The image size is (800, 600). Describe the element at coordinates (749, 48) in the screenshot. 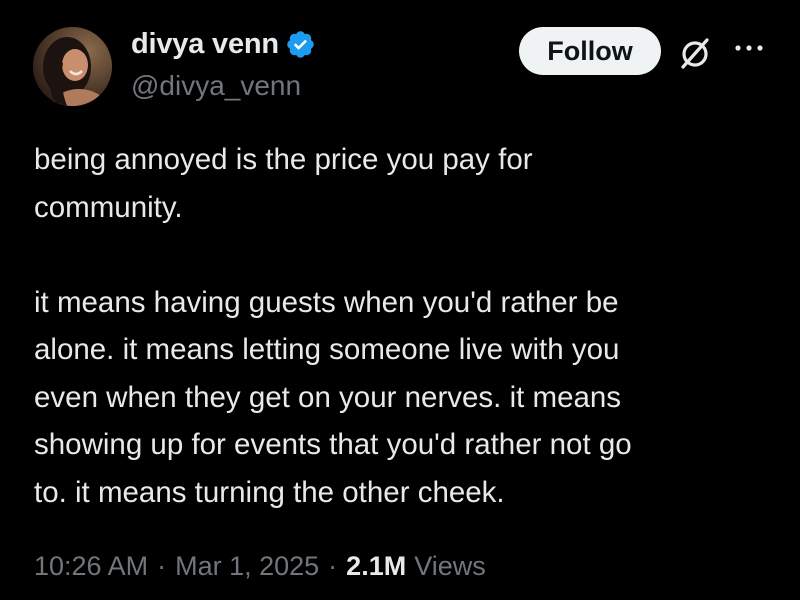

I see `more-options-icon` at that location.